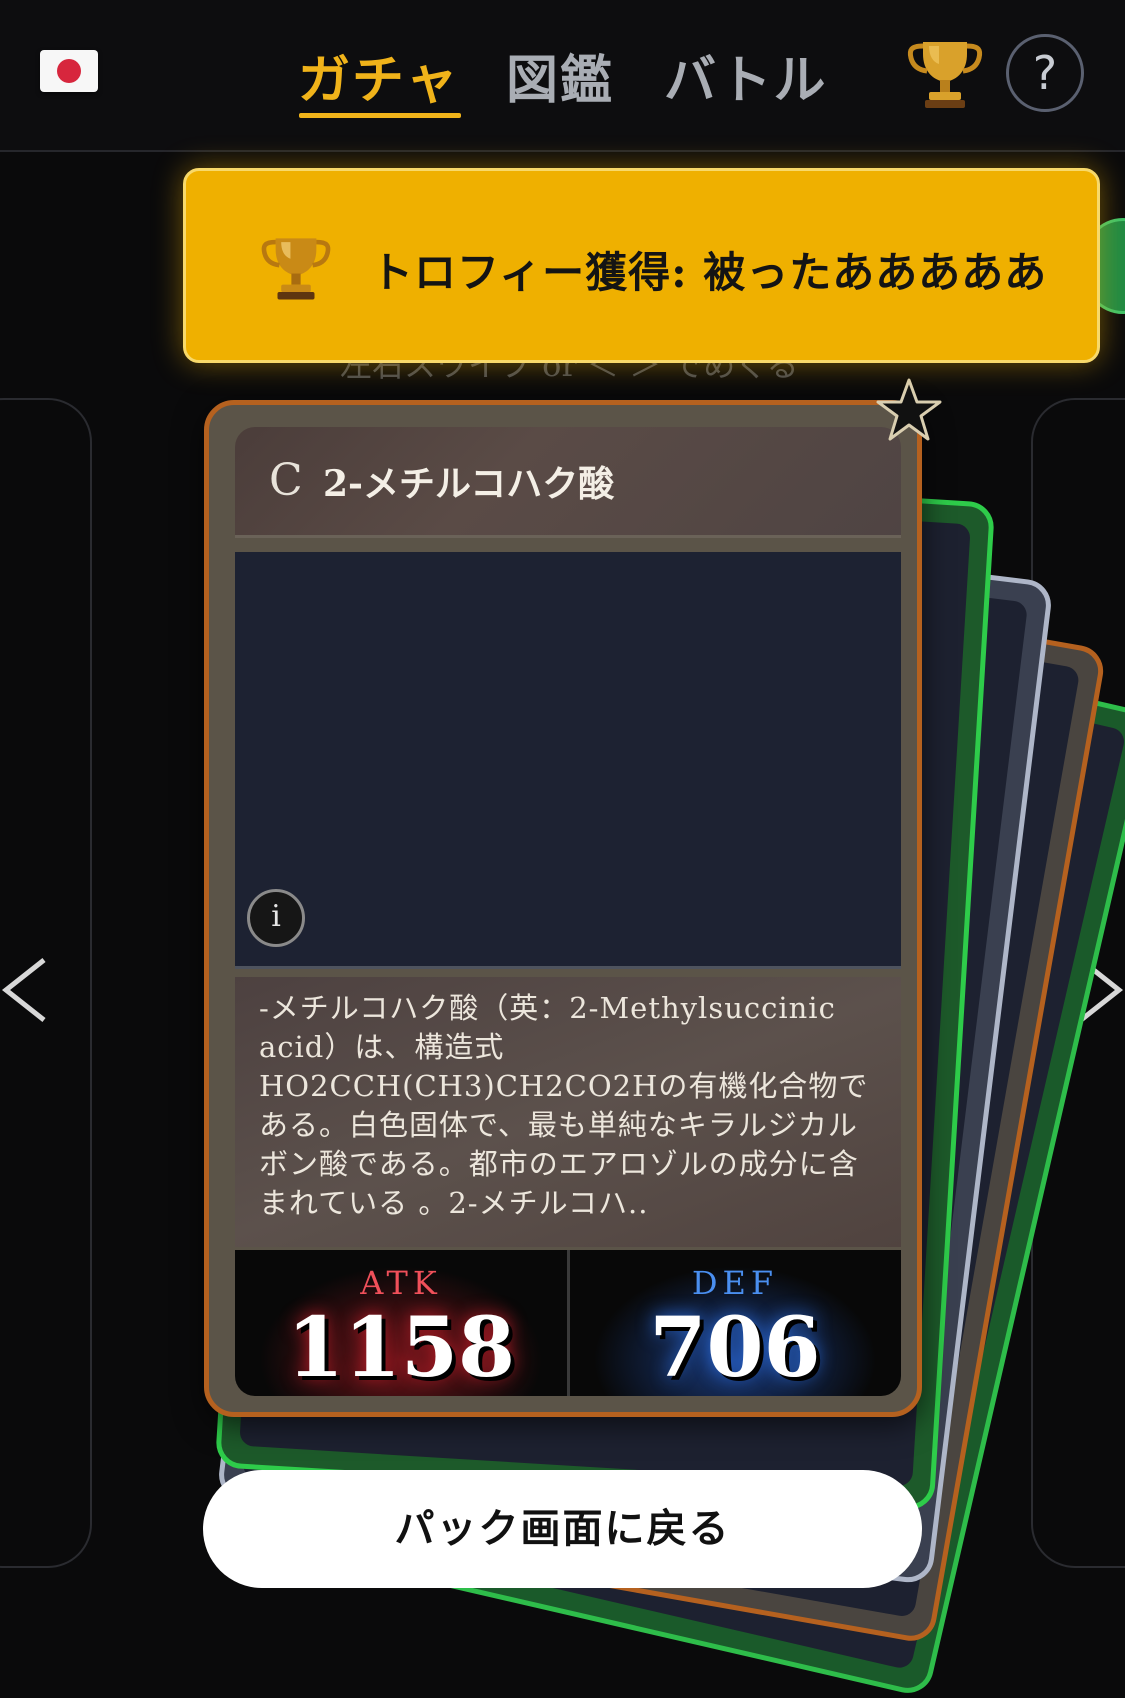 This screenshot has width=1125, height=1698. I want to click on help-button: ?, so click(1045, 73).